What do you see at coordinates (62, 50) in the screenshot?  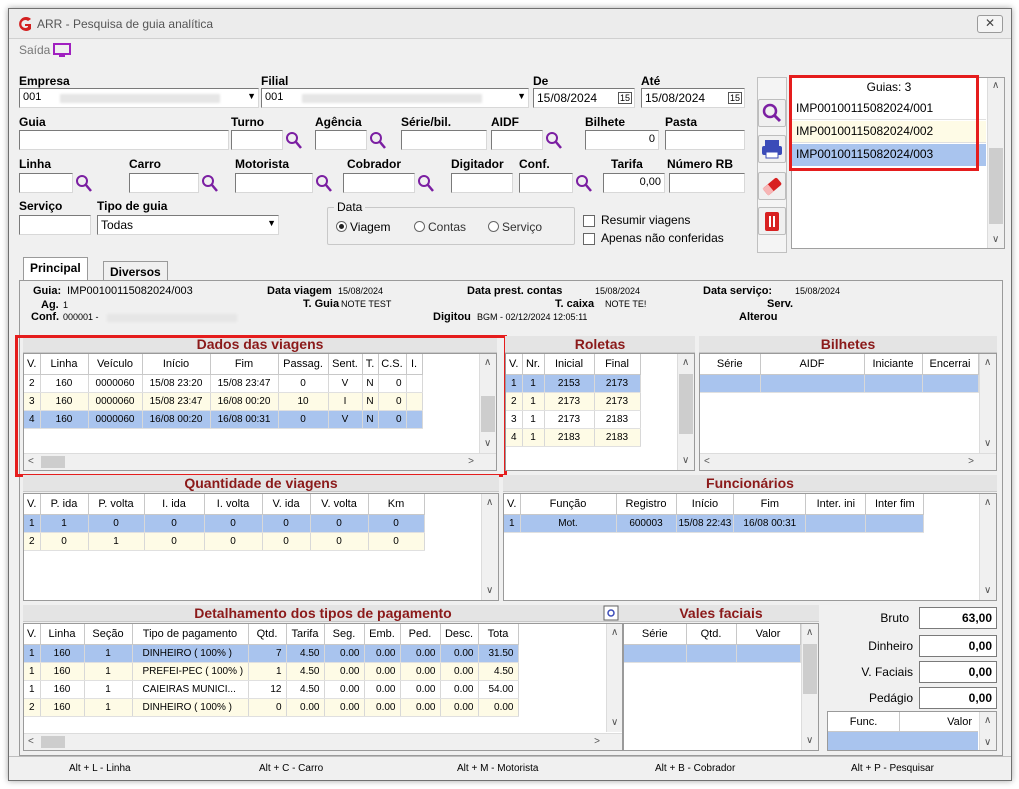 I see `monitor-icon` at bounding box center [62, 50].